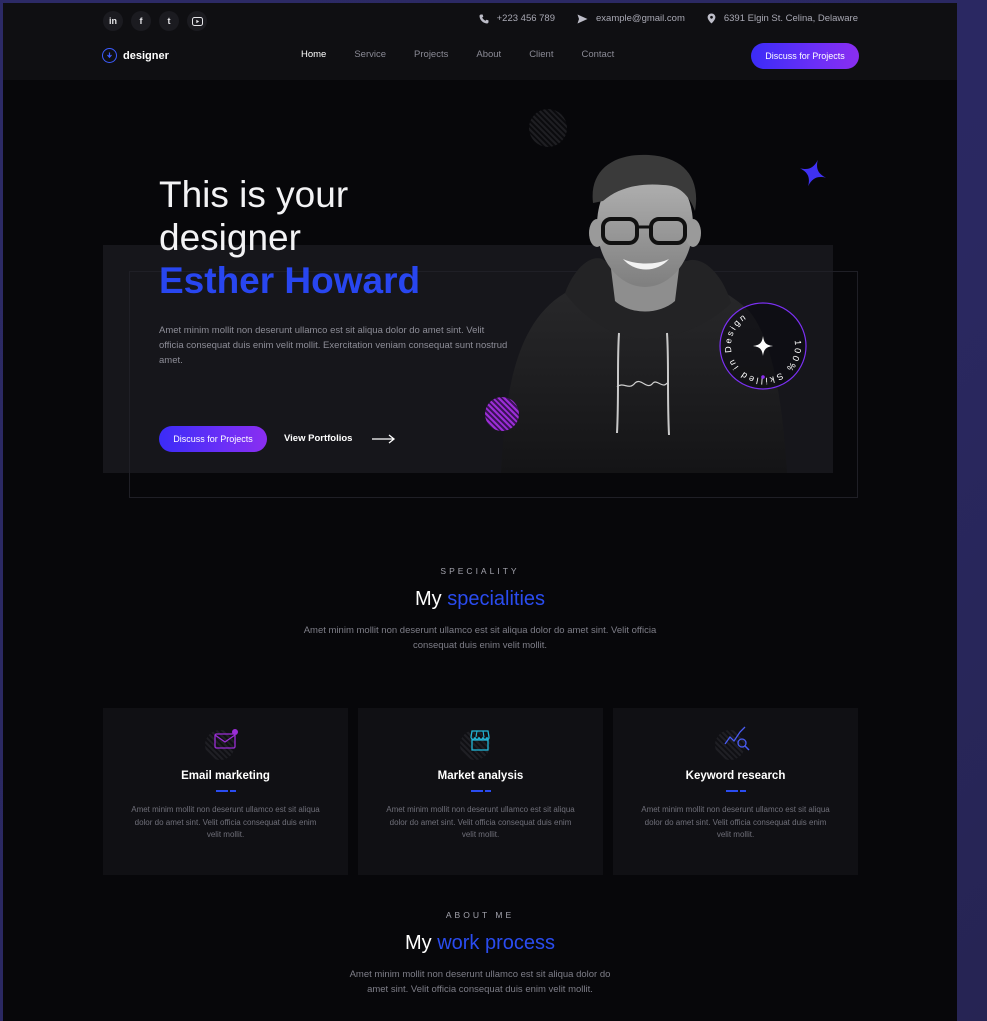  What do you see at coordinates (226, 739) in the screenshot?
I see `email-icon` at bounding box center [226, 739].